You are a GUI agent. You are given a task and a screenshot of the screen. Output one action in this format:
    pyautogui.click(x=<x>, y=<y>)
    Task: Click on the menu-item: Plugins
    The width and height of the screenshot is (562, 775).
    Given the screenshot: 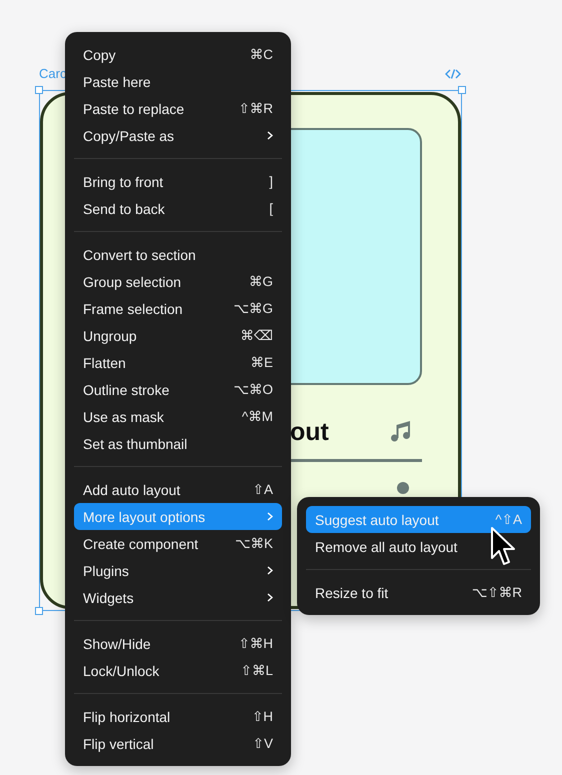 What is the action you would take?
    pyautogui.click(x=178, y=570)
    